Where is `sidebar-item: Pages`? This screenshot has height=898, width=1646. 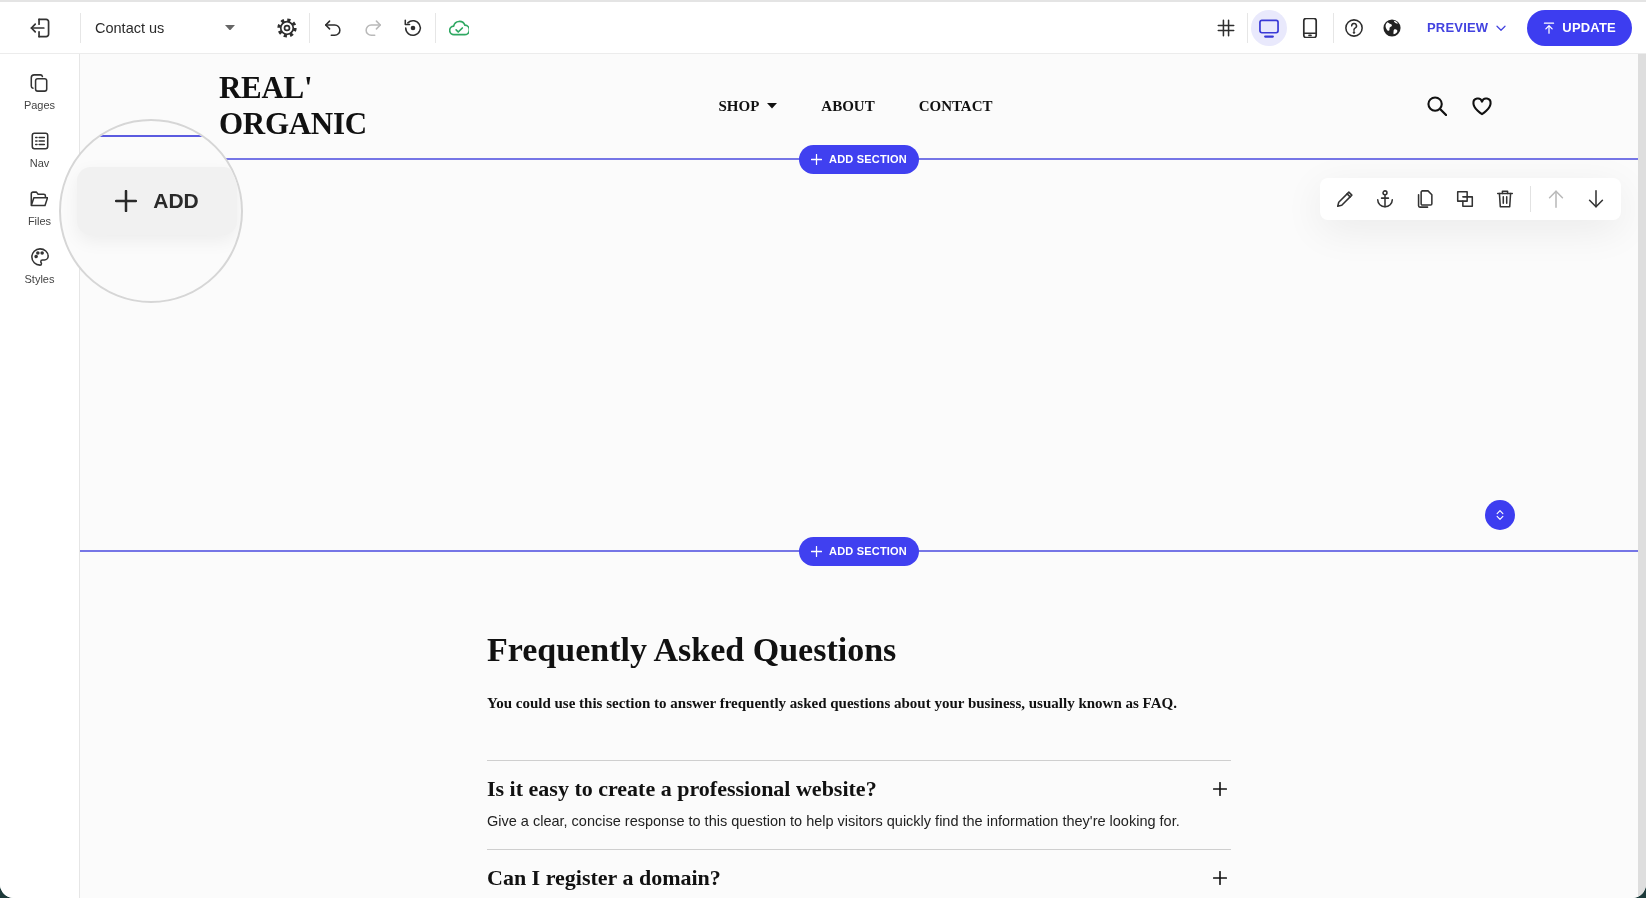 sidebar-item: Pages is located at coordinates (39, 92).